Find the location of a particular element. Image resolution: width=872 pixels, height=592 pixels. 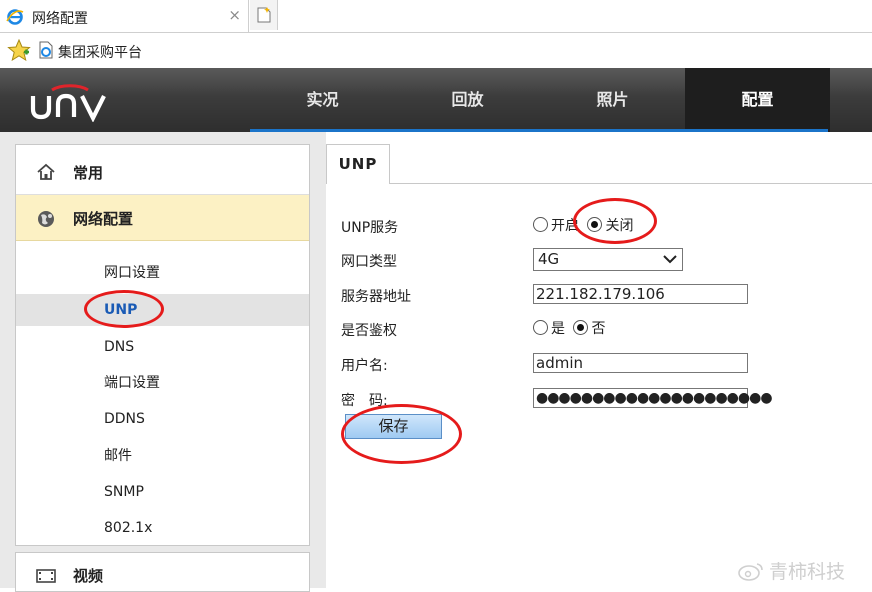

sidebar-item-email: 邮件 is located at coordinates (162, 456).